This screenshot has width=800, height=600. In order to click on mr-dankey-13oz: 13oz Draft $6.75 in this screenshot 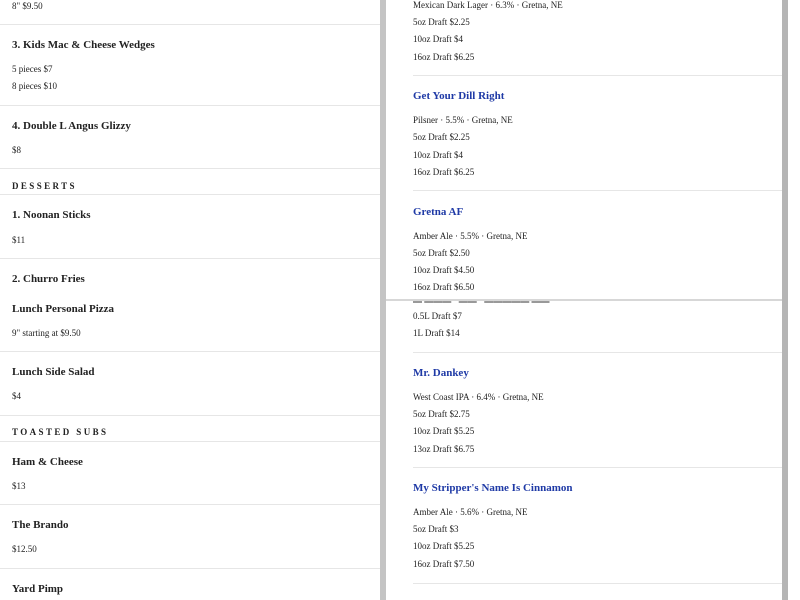, I will do `click(444, 449)`.